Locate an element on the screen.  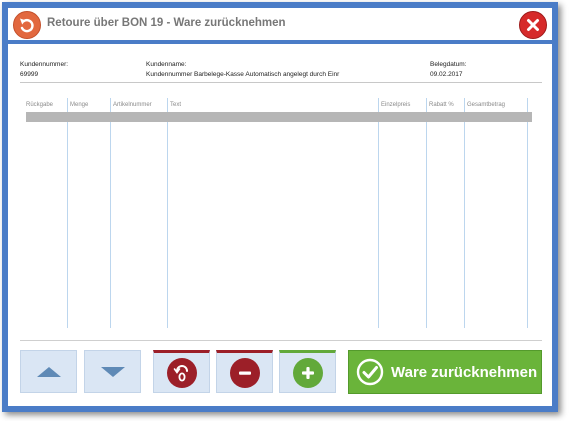
return-item-button is located at coordinates (181, 371).